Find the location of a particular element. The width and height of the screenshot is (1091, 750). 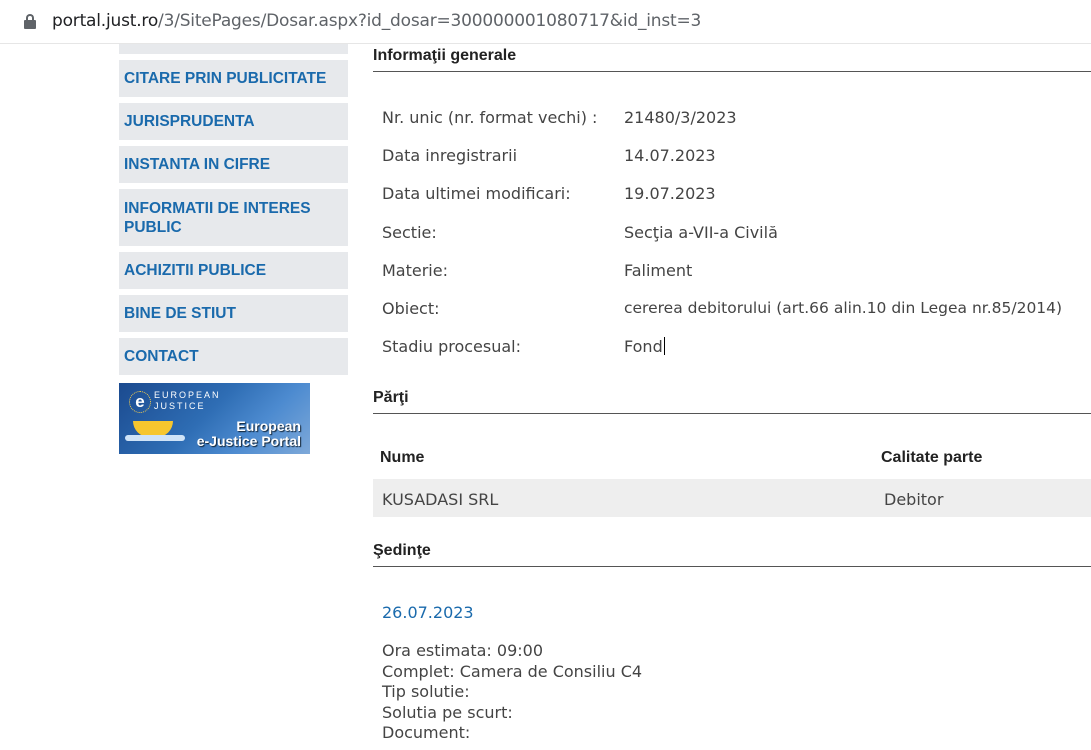

field-value-sectie: Secţia a-VII-a Civilă is located at coordinates (701, 232).